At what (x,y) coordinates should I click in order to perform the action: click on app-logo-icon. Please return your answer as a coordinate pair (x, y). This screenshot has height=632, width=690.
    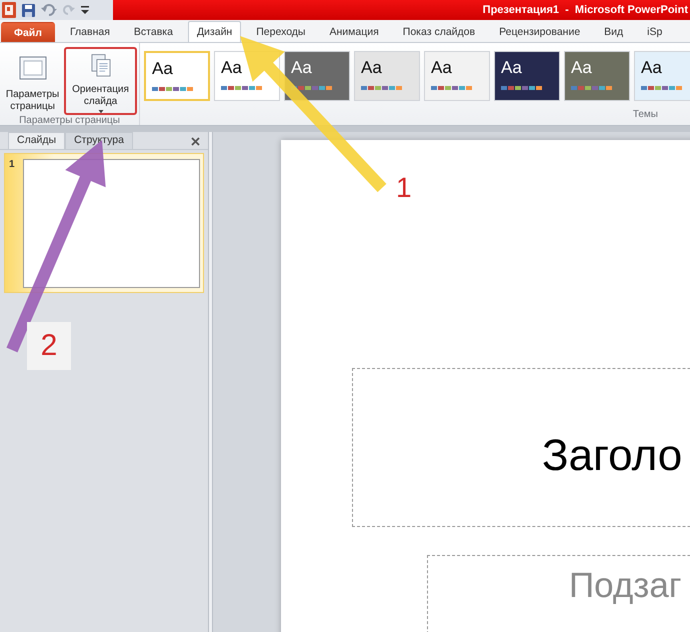
    Looking at the image, I should click on (9, 10).